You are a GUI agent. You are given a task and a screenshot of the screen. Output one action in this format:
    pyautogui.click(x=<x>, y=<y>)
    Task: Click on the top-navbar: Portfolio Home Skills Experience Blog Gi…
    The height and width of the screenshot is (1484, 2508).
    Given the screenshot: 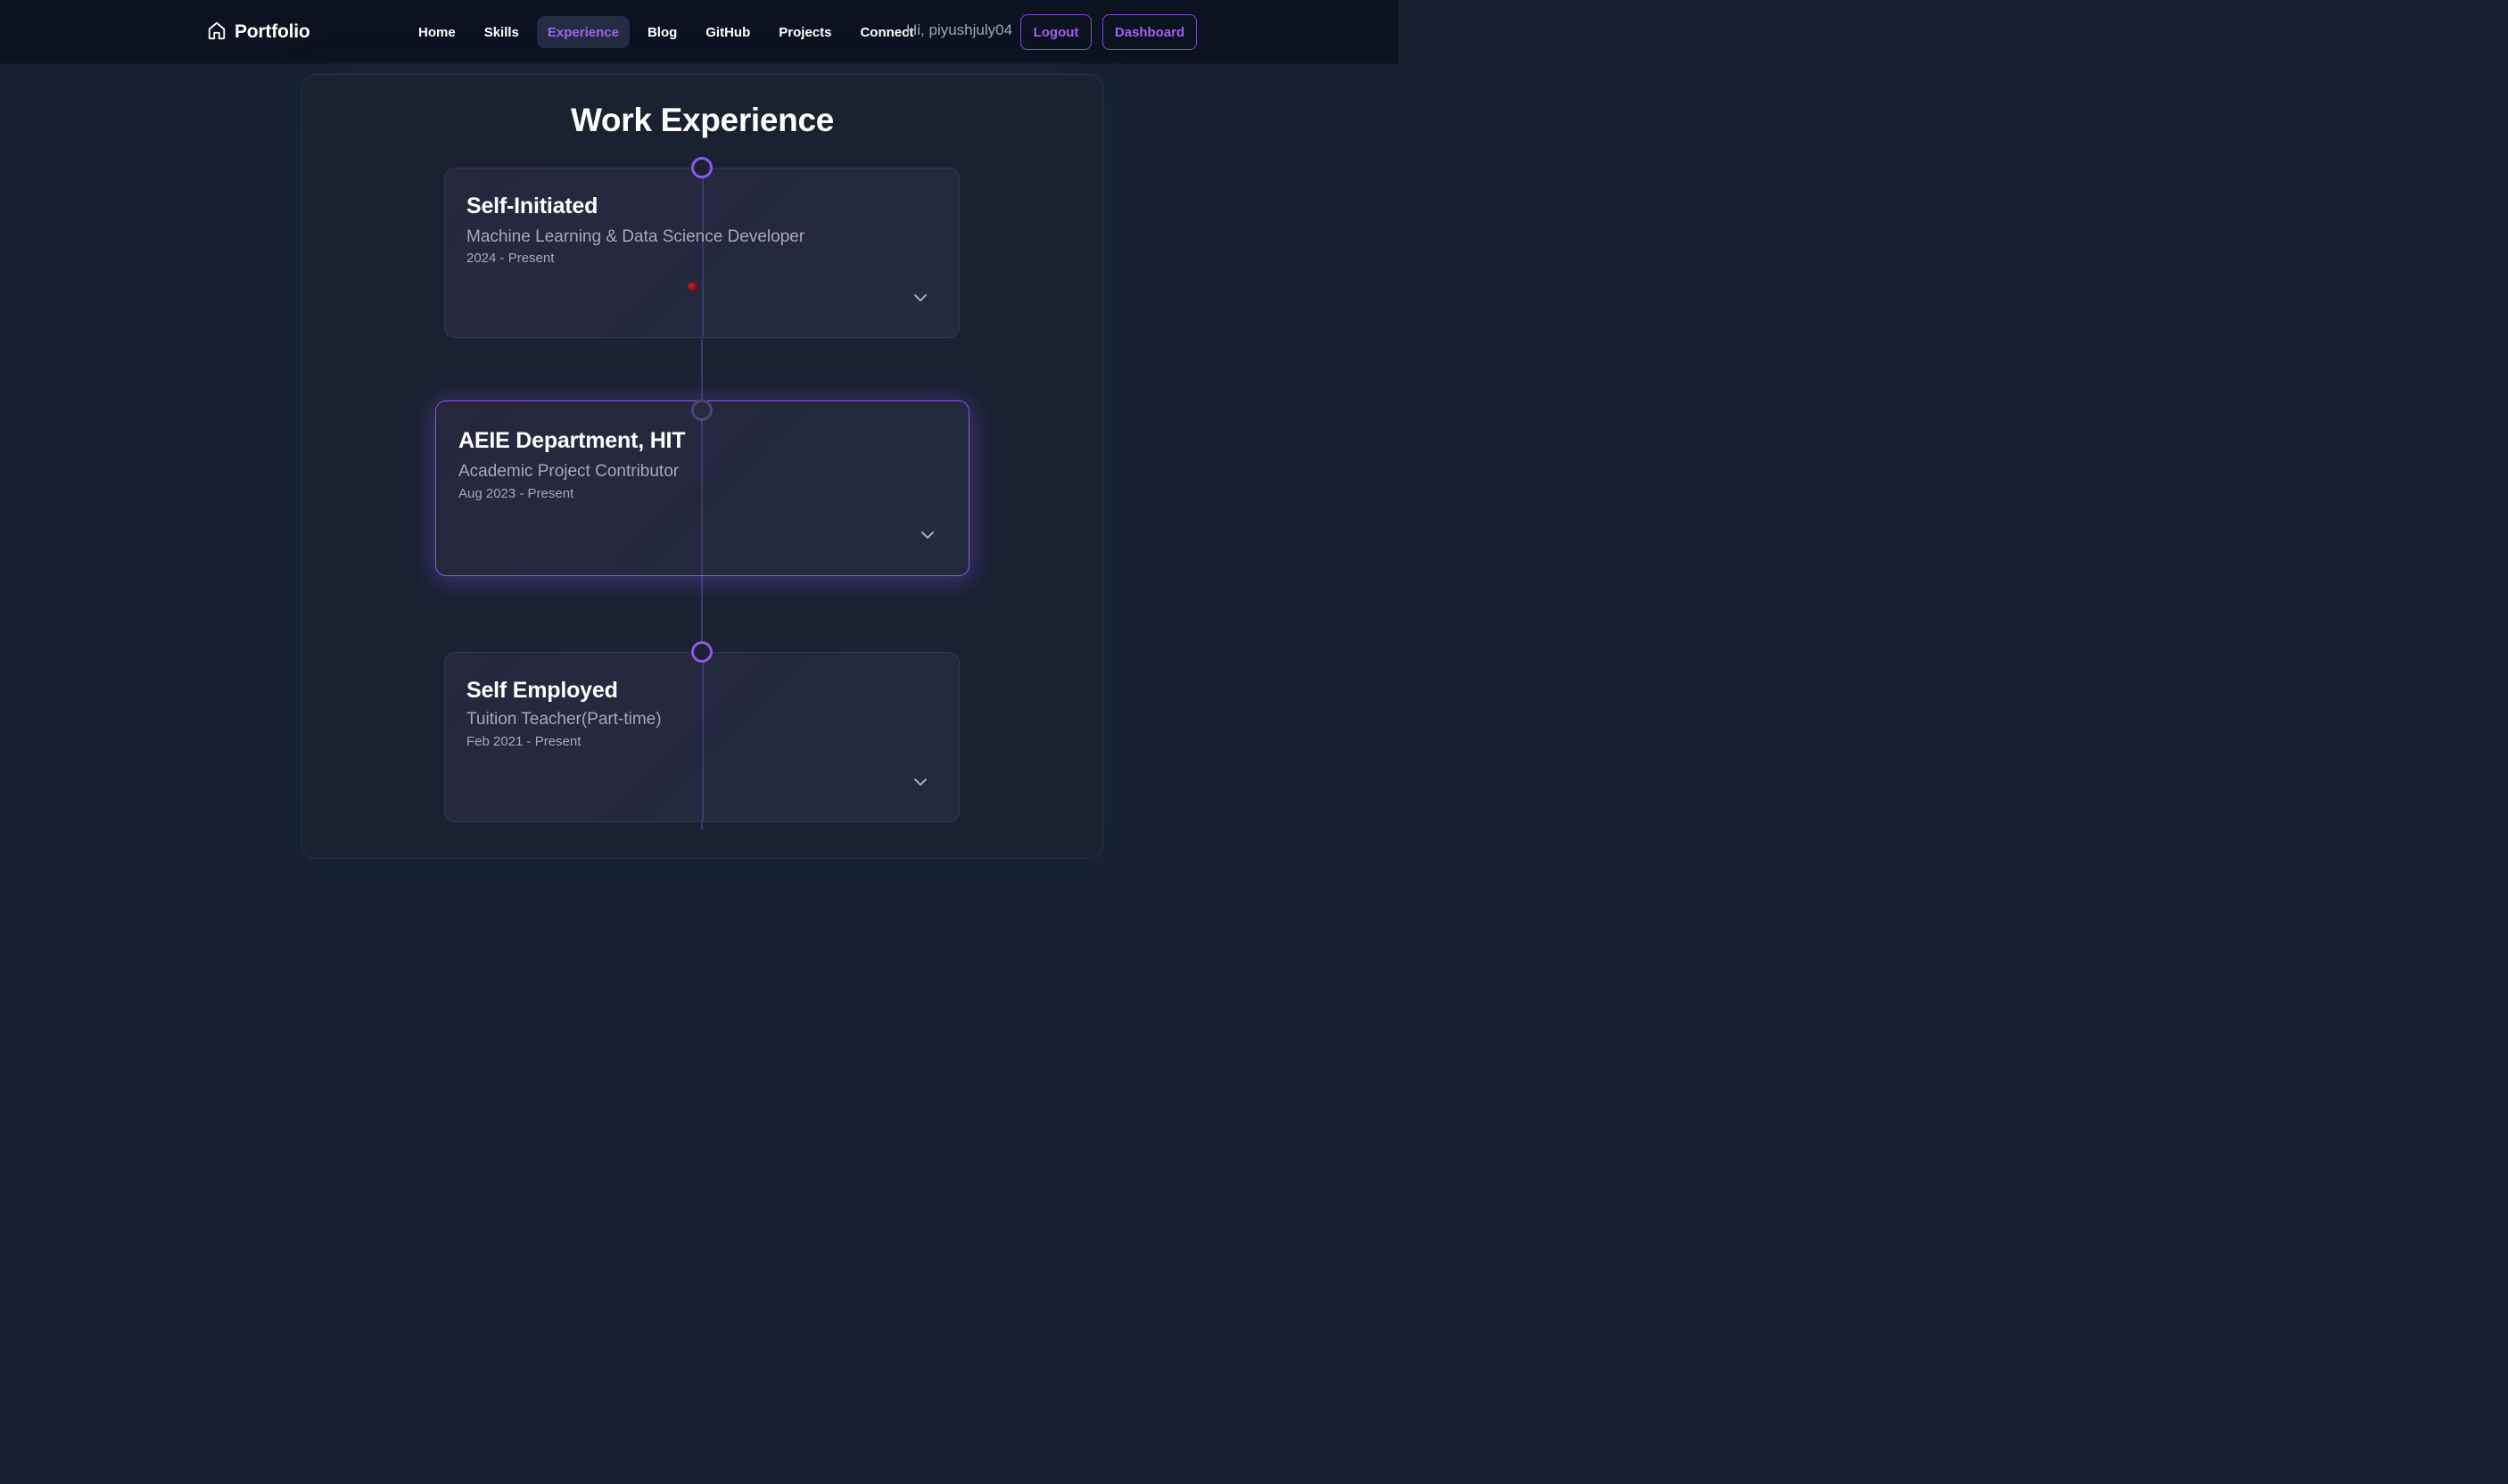 What is the action you would take?
    pyautogui.click(x=699, y=32)
    